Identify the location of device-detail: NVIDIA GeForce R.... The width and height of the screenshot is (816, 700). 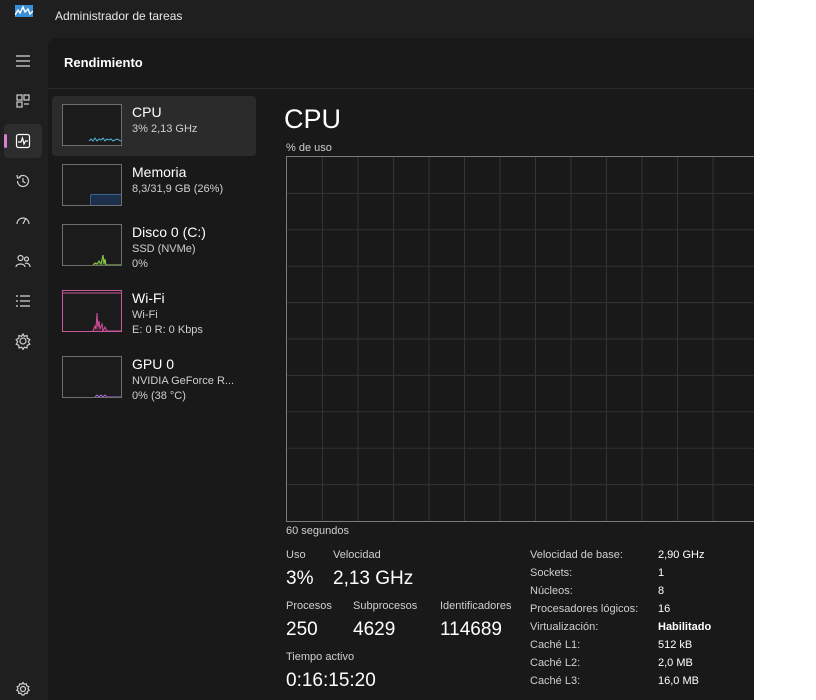
(183, 381).